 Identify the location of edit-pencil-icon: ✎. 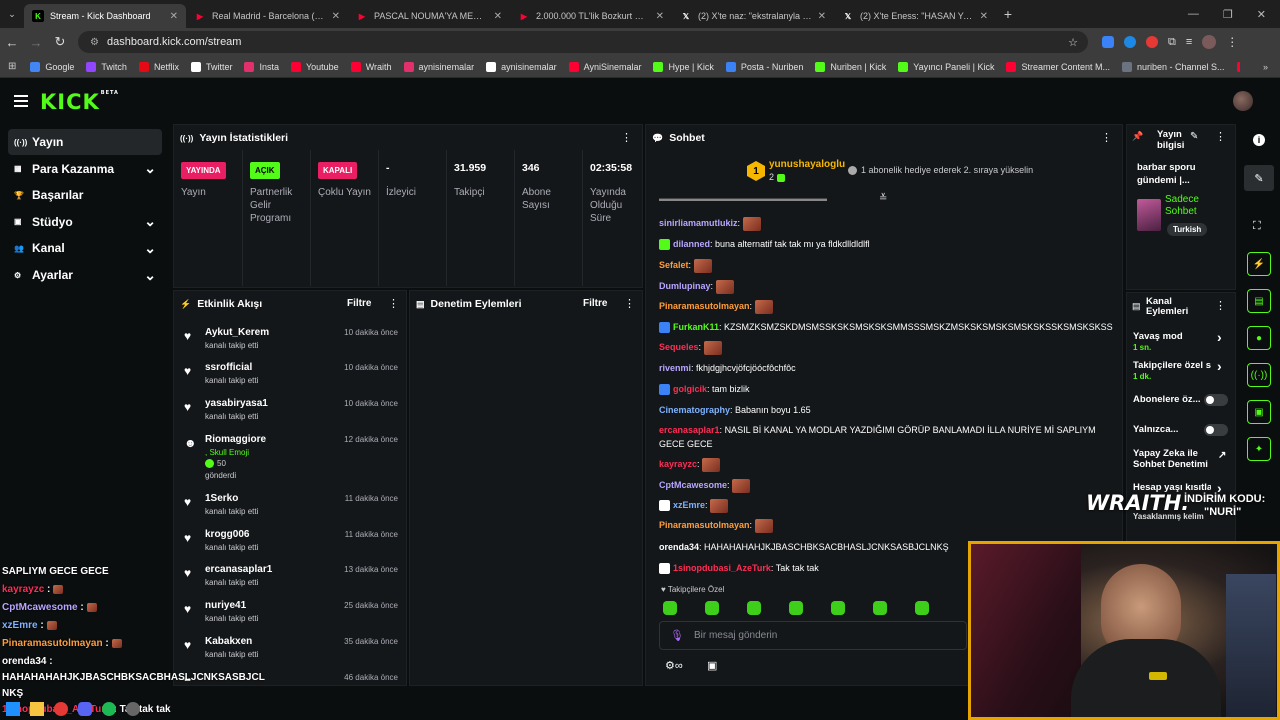
(1194, 136).